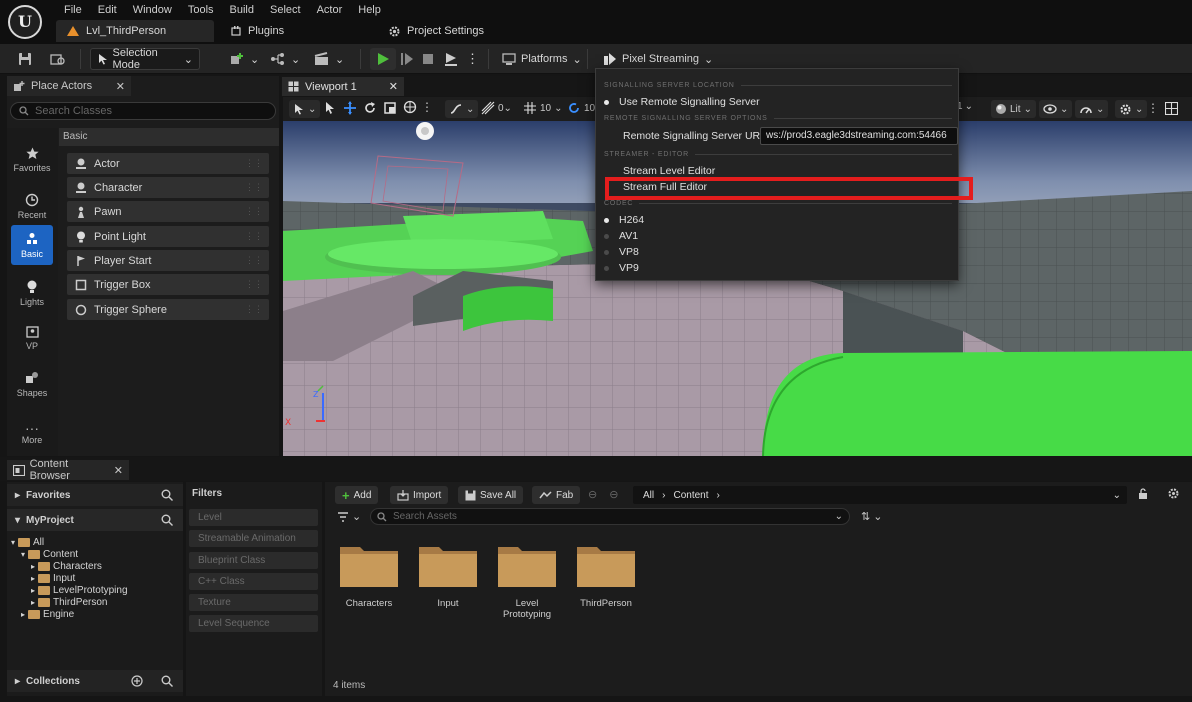 The height and width of the screenshot is (702, 1192). Describe the element at coordinates (330, 108) in the screenshot. I see `select-icon` at that location.